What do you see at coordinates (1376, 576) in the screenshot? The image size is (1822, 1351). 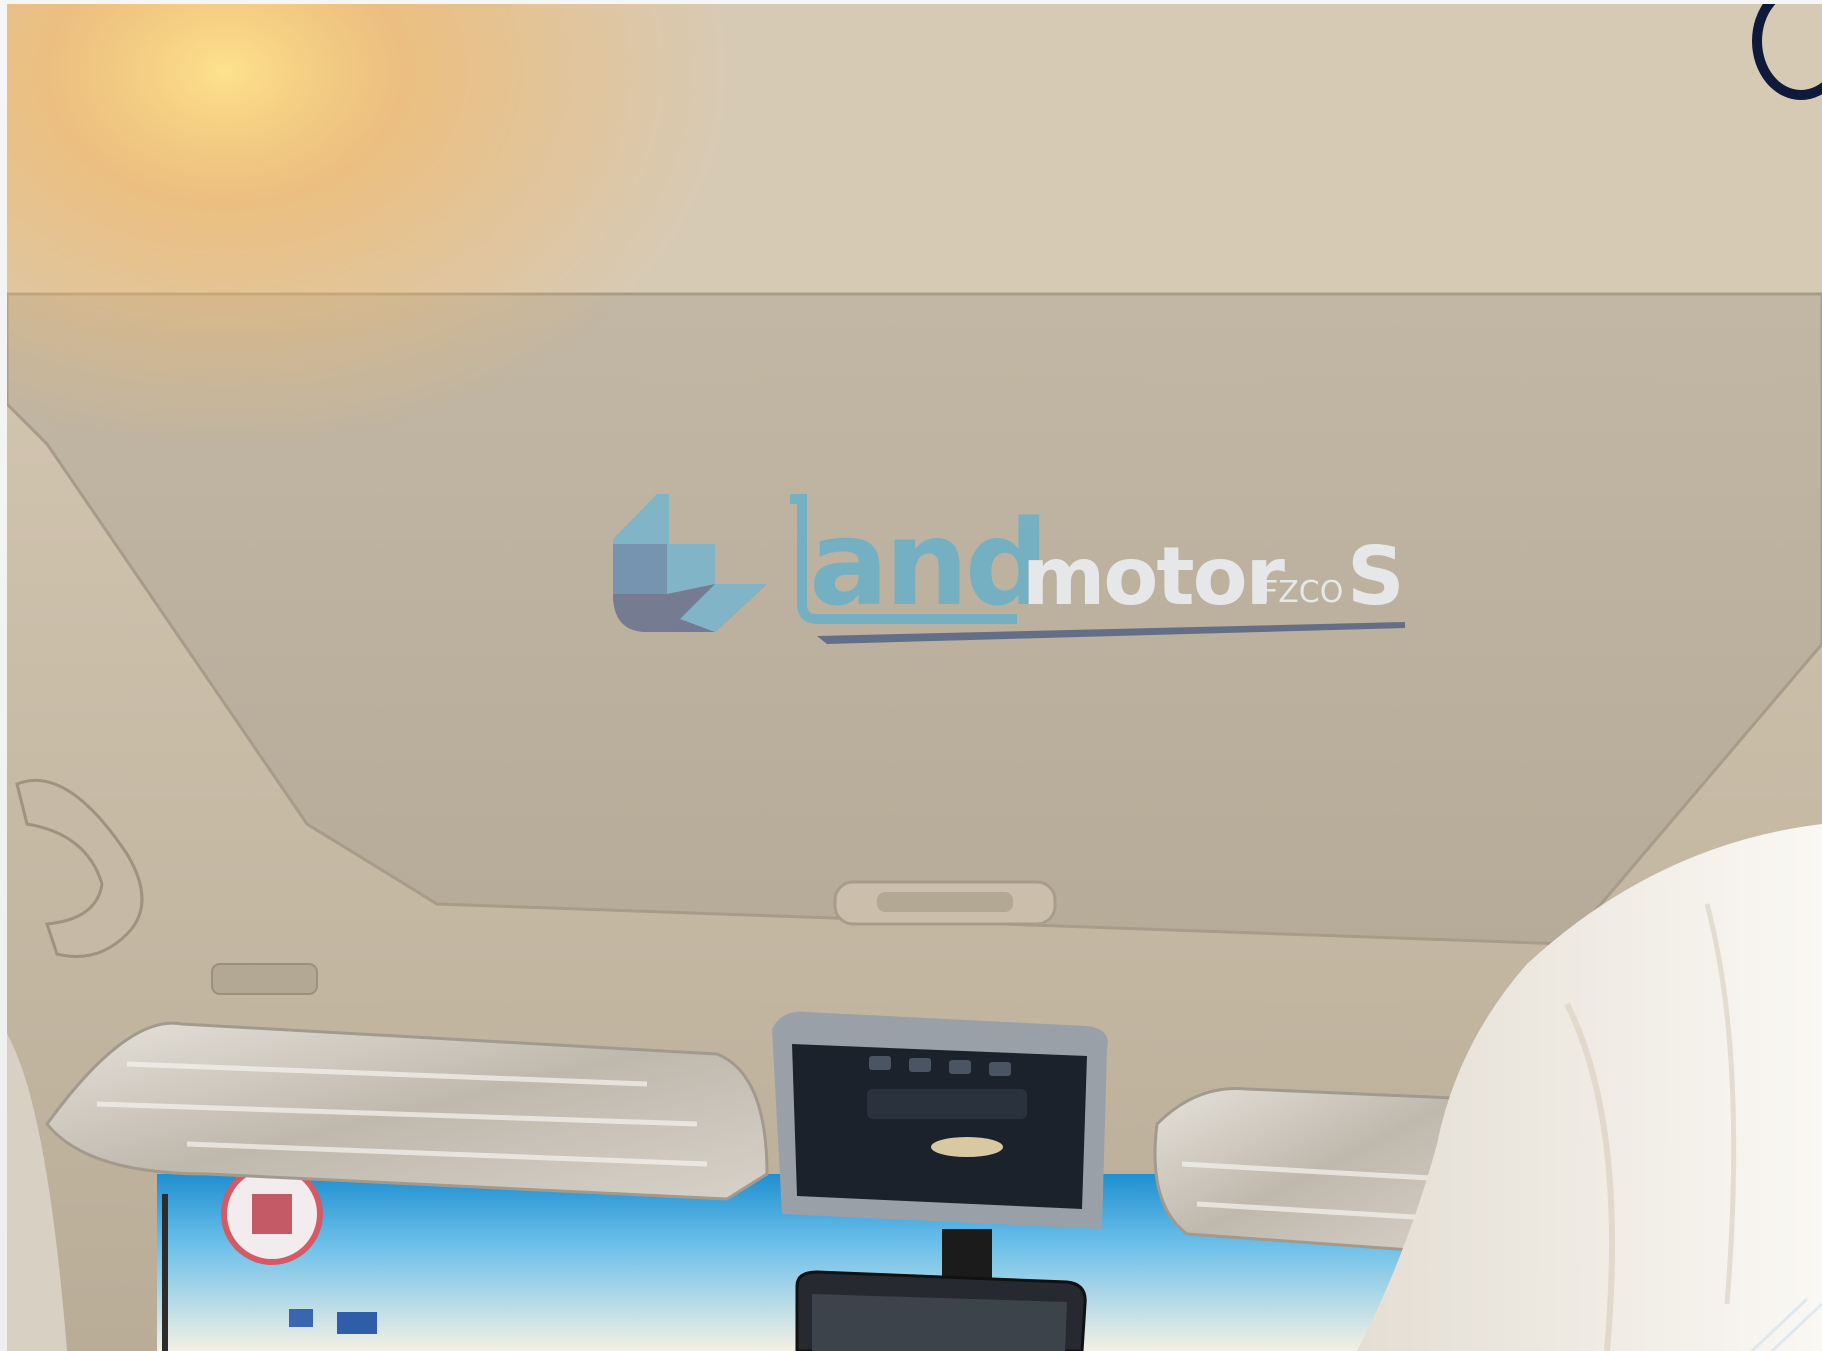 I see `svg-text: S` at bounding box center [1376, 576].